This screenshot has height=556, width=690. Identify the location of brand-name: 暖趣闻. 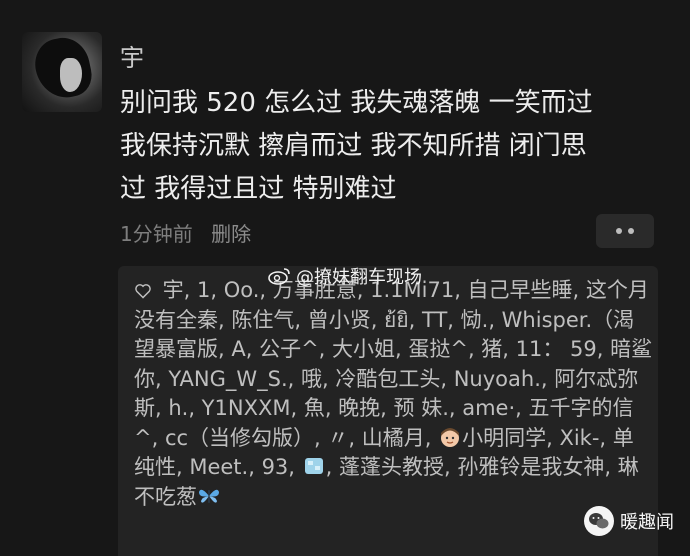
(647, 522).